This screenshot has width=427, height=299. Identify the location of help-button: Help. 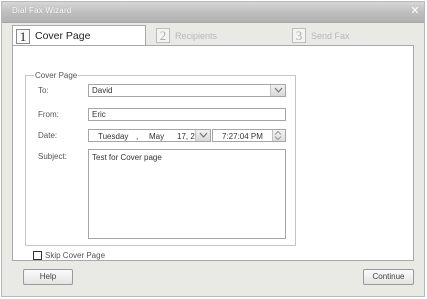
(48, 277).